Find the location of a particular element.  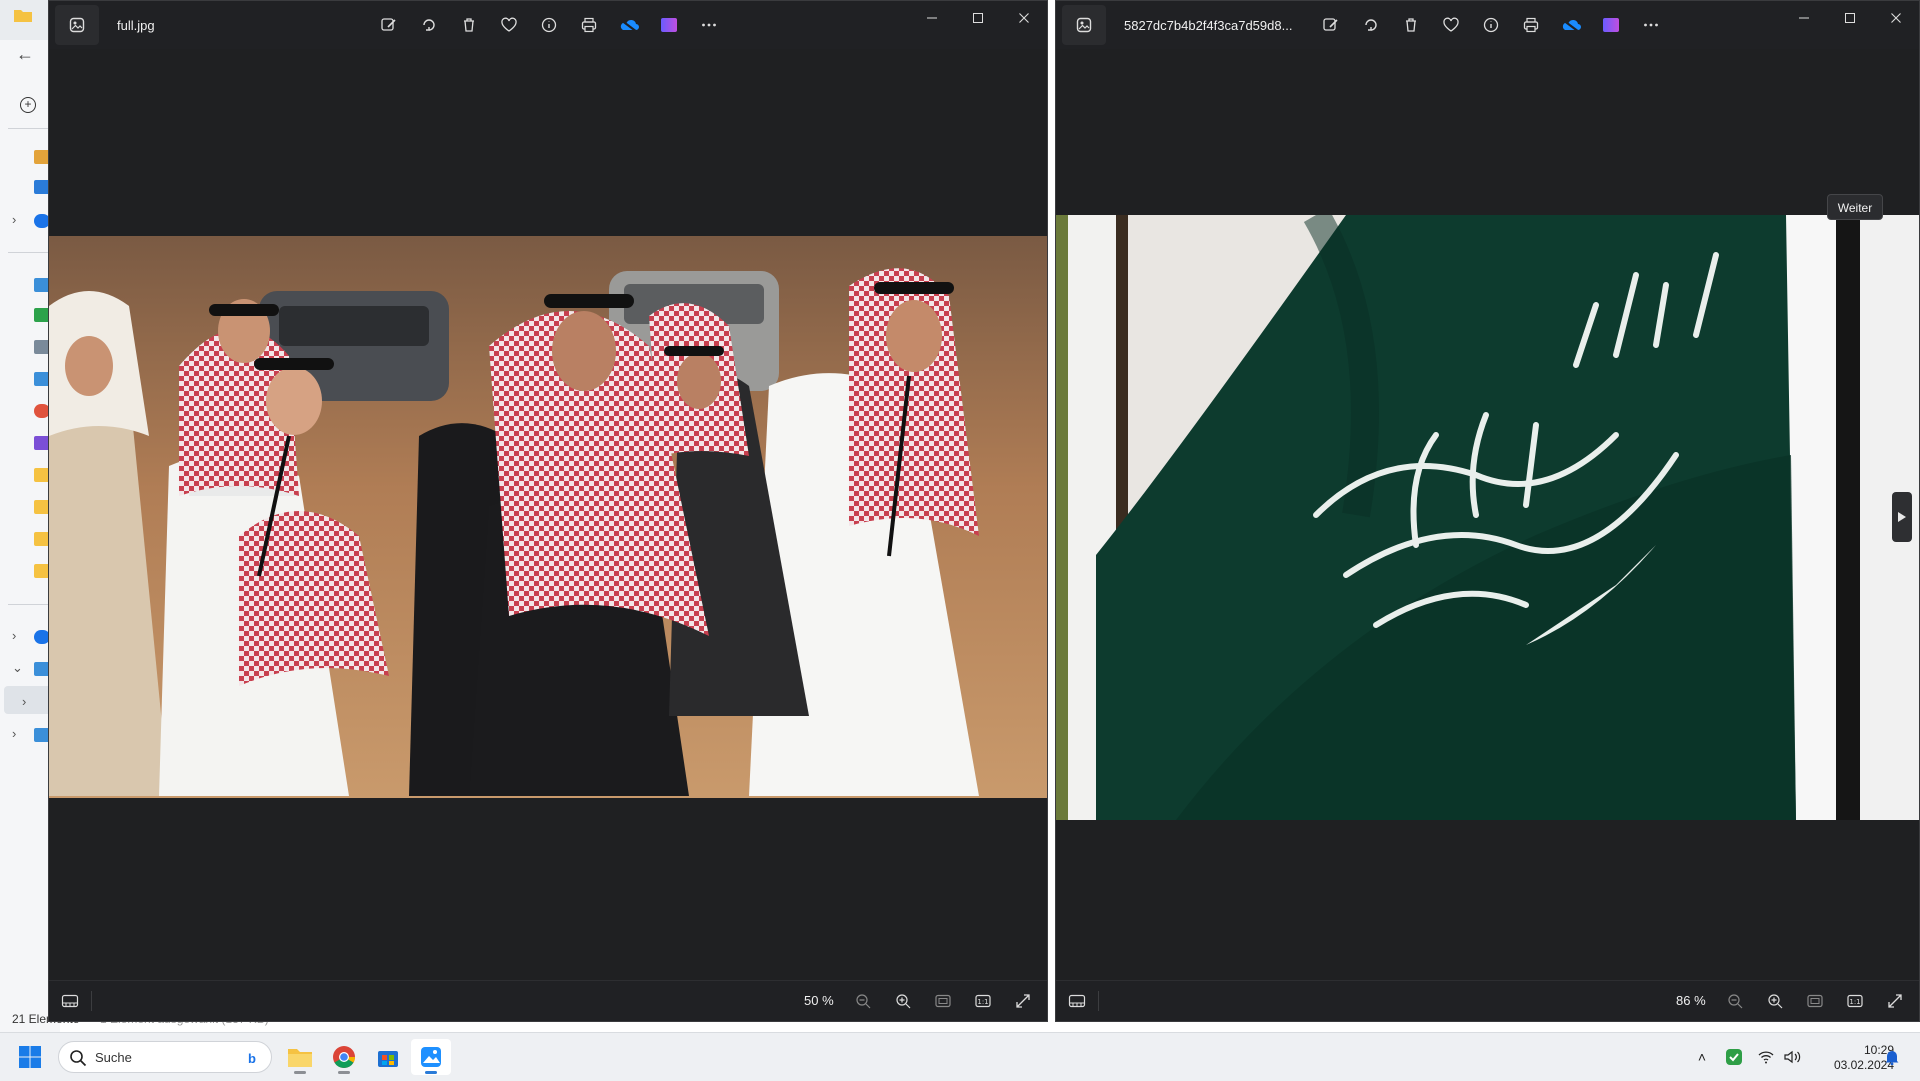

notification-bell-icon is located at coordinates (1892, 1057).